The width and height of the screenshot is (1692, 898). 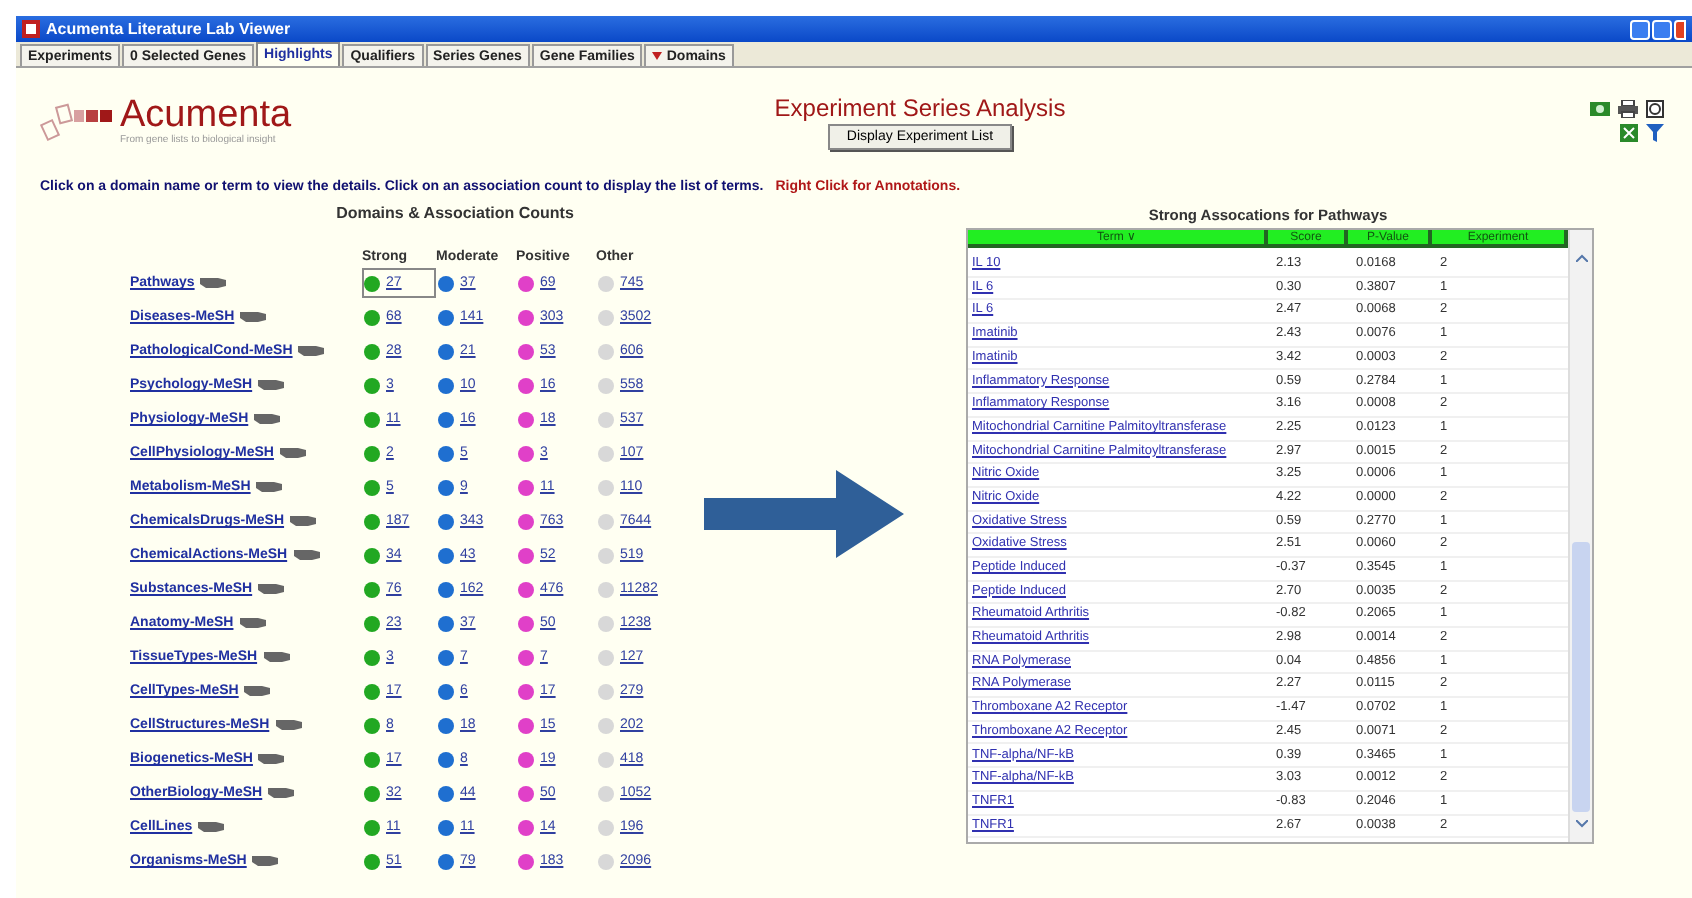 What do you see at coordinates (920, 108) in the screenshot?
I see `page-title: Experiment Series Analysis` at bounding box center [920, 108].